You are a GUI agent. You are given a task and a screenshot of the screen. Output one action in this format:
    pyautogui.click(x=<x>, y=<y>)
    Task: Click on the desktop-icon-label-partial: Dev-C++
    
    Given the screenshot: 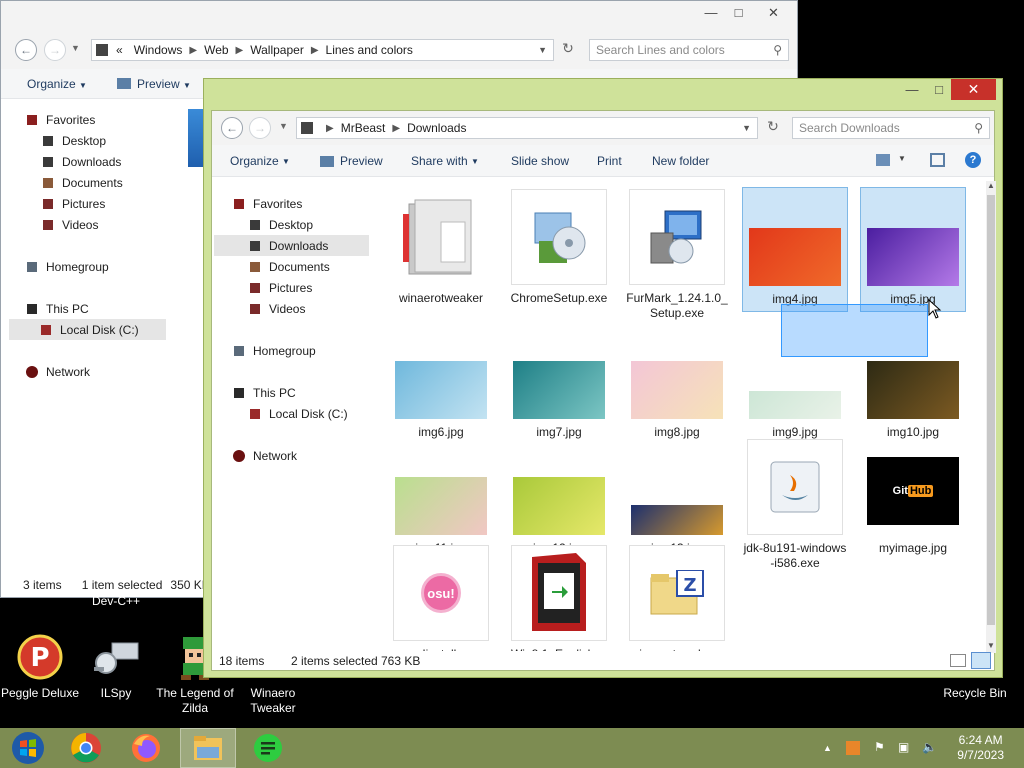 What is the action you would take?
    pyautogui.click(x=116, y=601)
    